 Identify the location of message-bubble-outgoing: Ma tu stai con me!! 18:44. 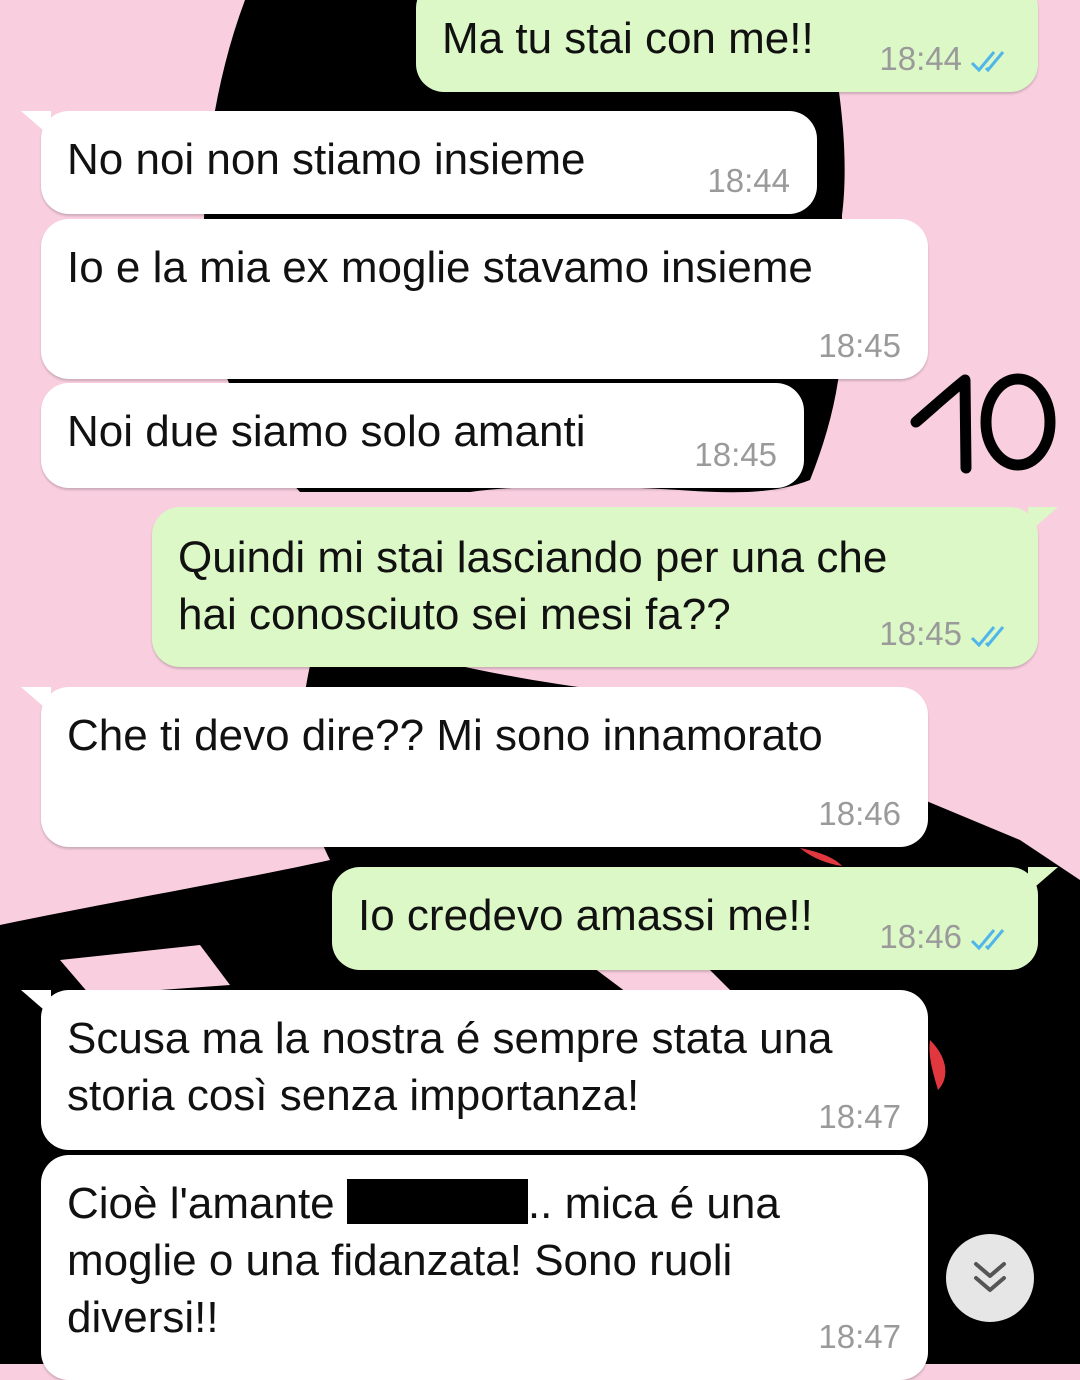
(737, 46).